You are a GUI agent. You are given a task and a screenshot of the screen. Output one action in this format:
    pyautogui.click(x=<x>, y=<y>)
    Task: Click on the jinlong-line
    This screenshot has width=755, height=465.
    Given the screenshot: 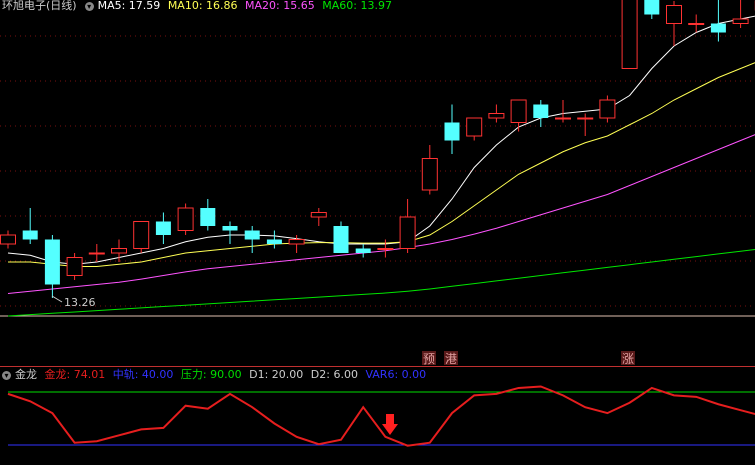 What is the action you would take?
    pyautogui.click(x=381, y=416)
    